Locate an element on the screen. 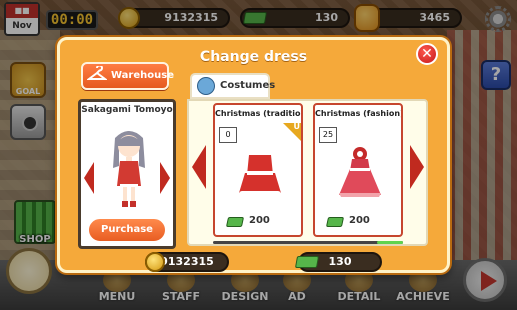 Image resolution: width=517 pixels, height=310 pixels. footer-coins-value: 9132315 is located at coordinates (187, 261).